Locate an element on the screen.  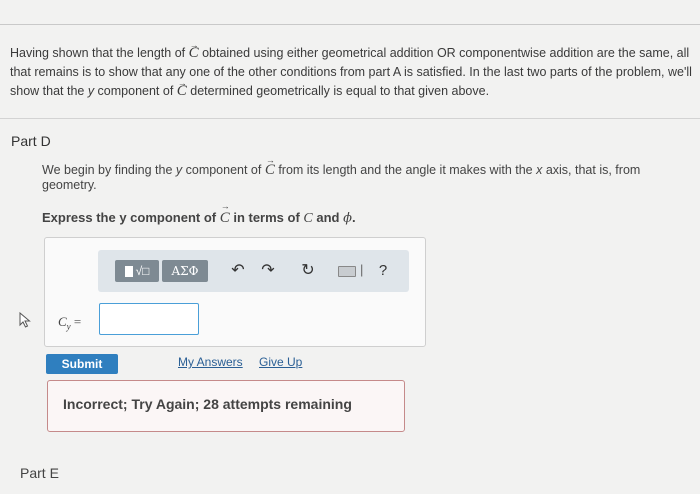
cy-label: Cy = is located at coordinates (69, 323).